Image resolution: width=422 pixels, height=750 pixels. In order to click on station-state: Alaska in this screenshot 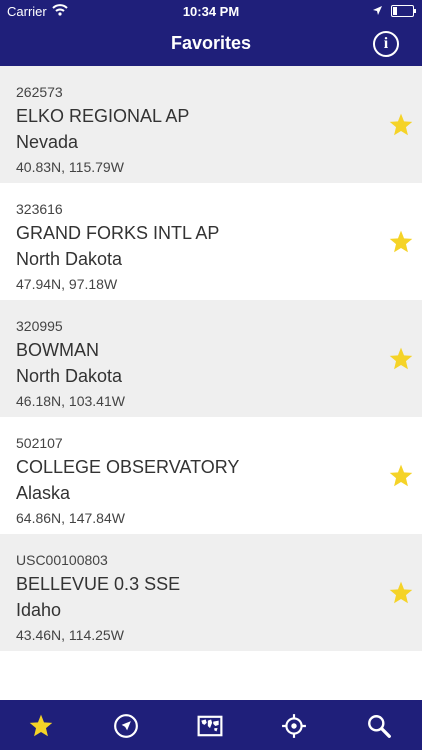, I will do `click(43, 493)`.